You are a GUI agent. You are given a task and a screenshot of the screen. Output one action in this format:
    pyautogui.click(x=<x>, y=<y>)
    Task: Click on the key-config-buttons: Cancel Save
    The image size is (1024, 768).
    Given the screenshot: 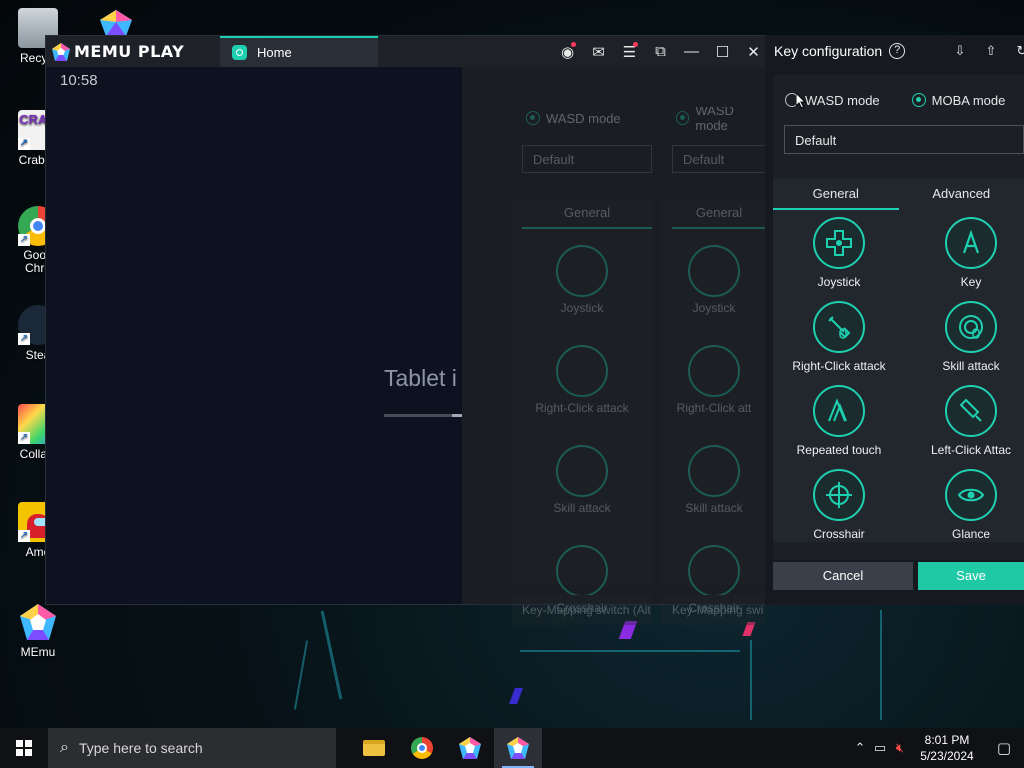 What is the action you would take?
    pyautogui.click(x=898, y=576)
    